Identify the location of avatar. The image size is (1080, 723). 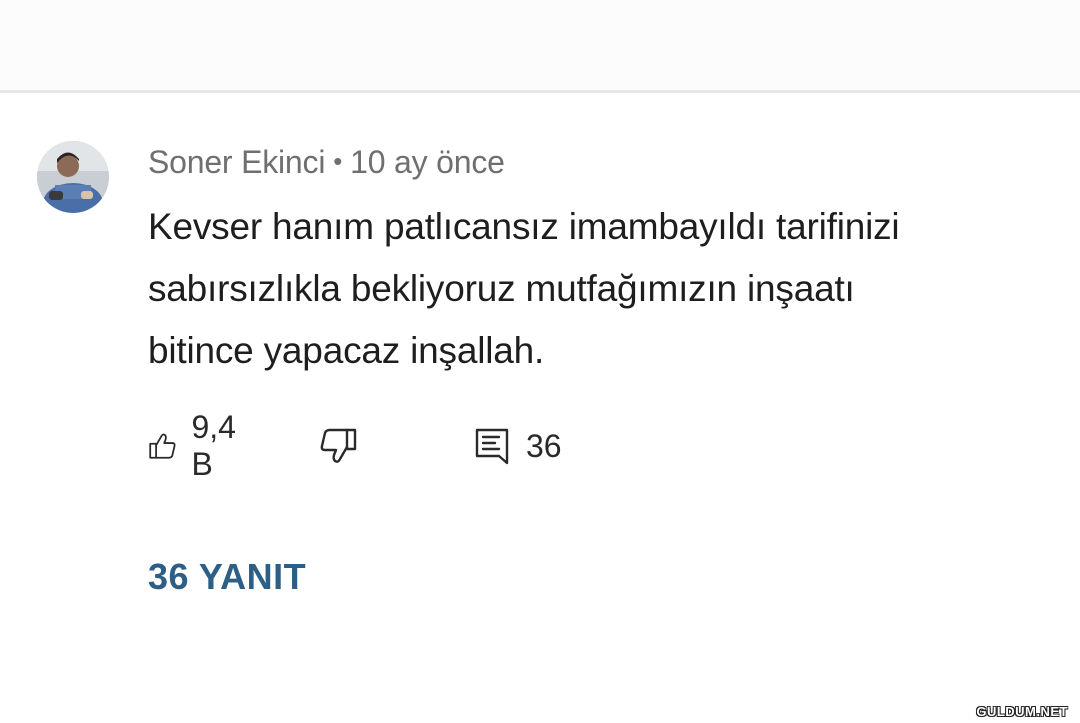
(73, 177).